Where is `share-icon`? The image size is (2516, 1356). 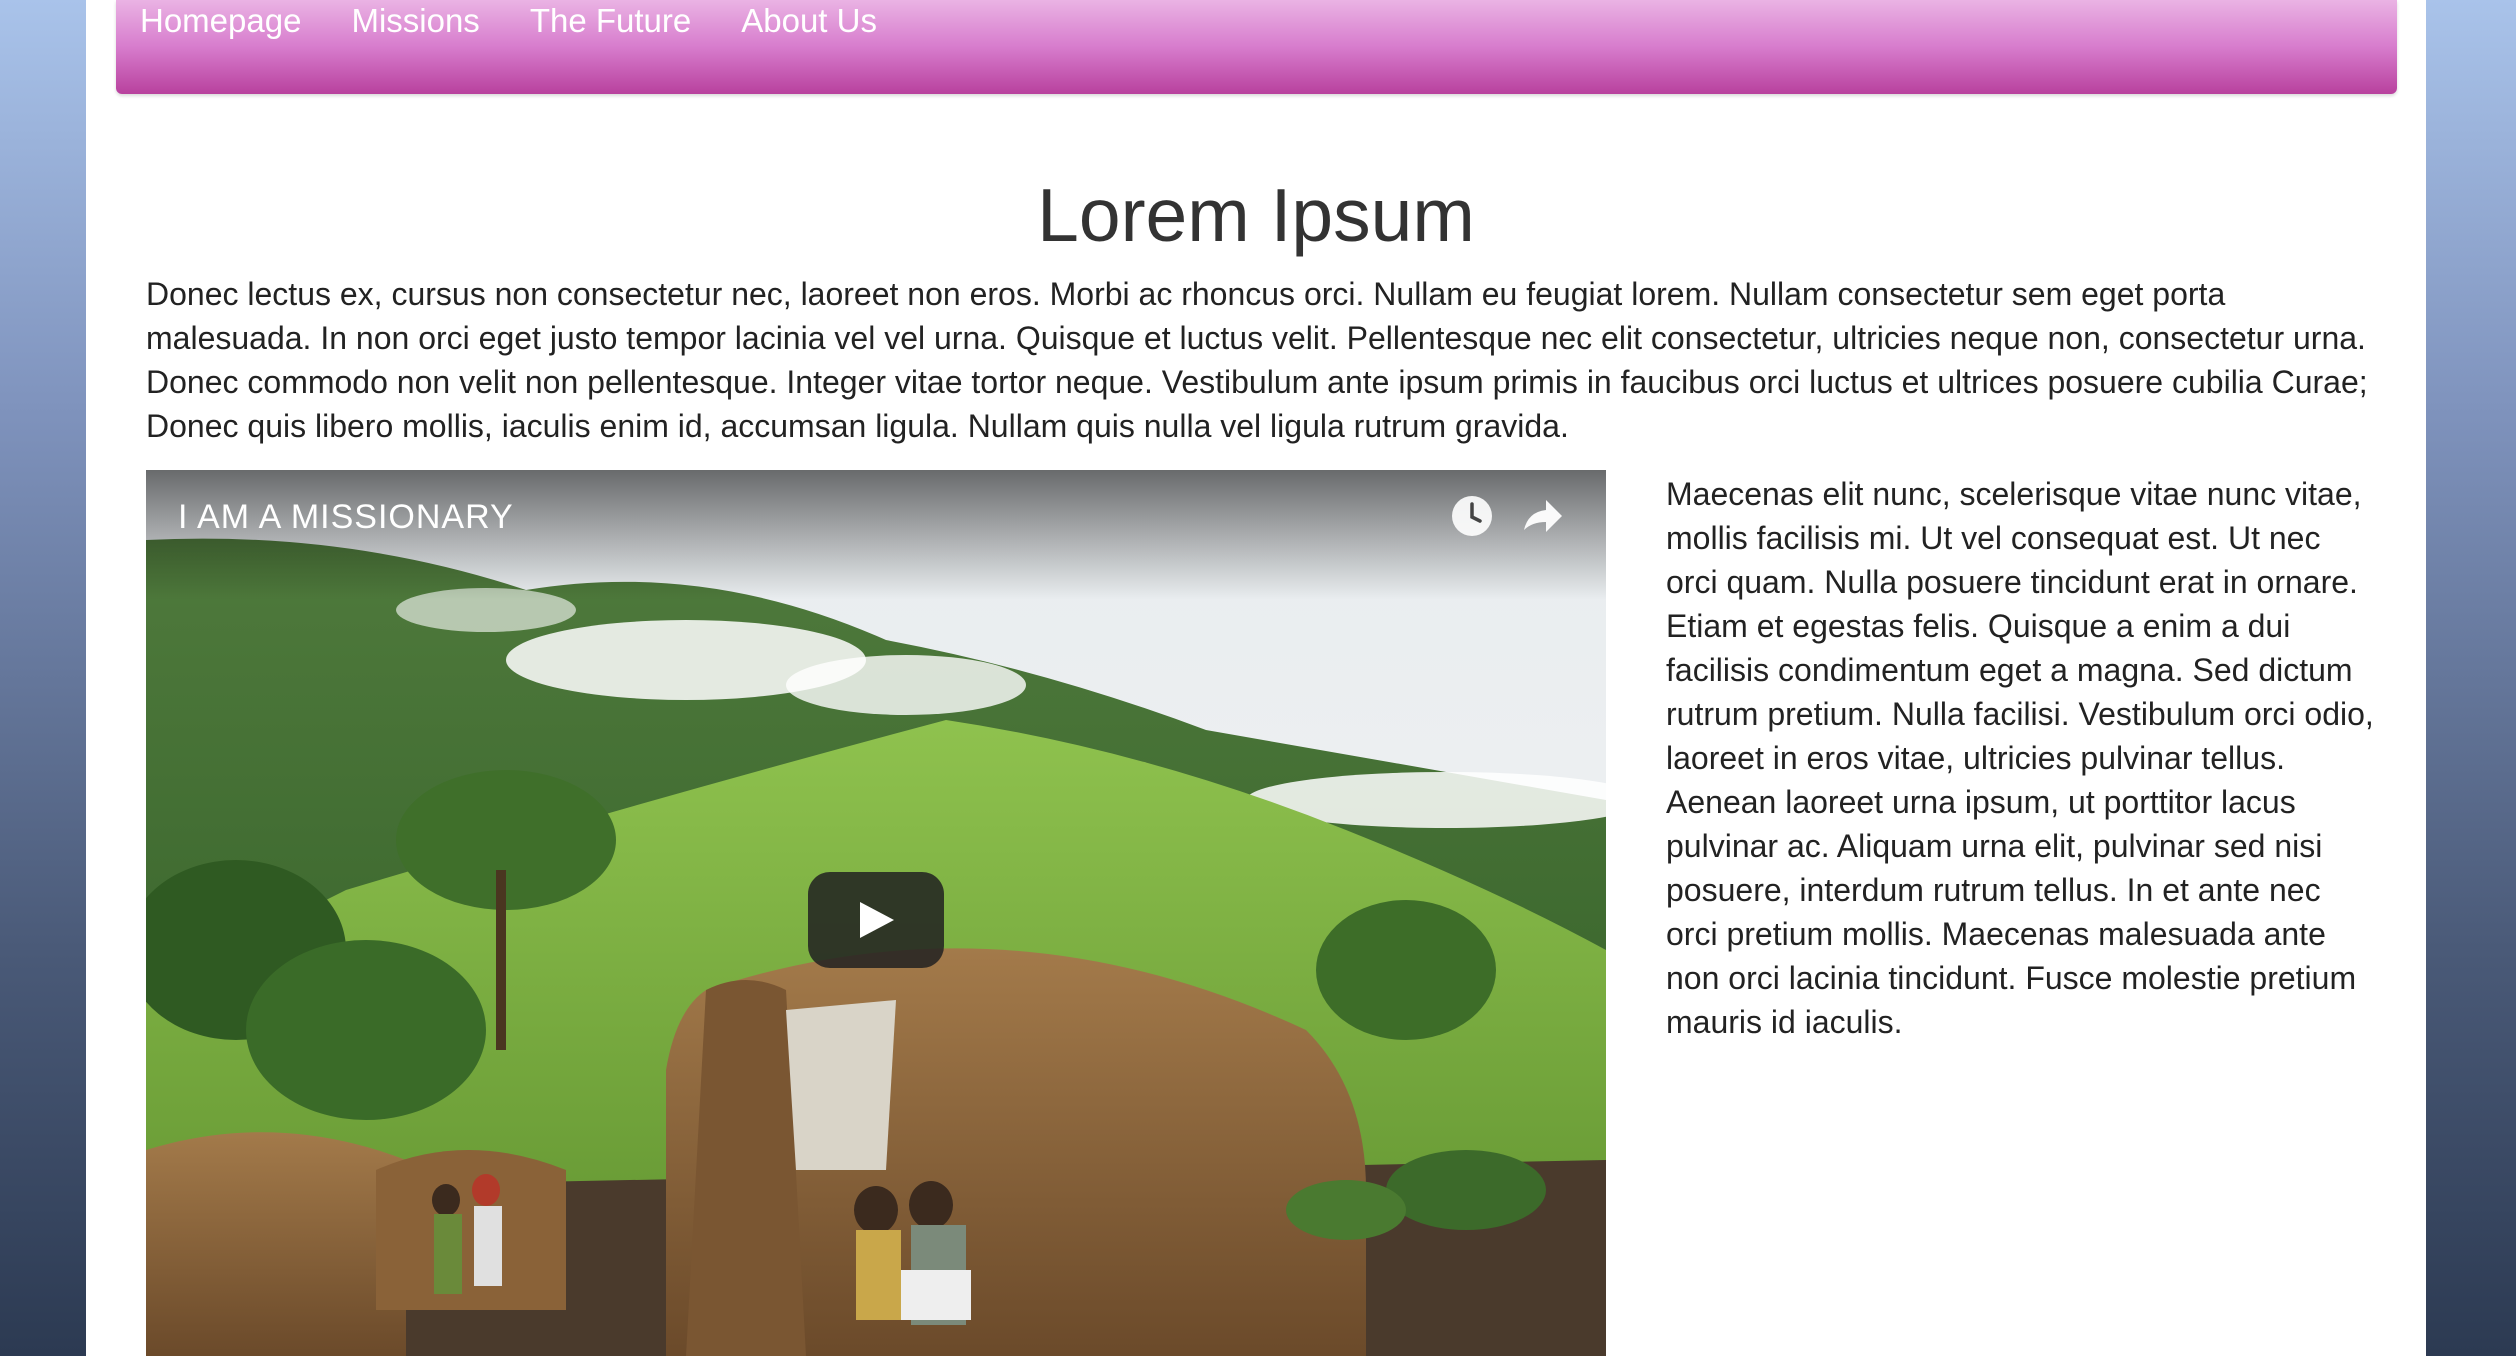
share-icon is located at coordinates (1542, 516).